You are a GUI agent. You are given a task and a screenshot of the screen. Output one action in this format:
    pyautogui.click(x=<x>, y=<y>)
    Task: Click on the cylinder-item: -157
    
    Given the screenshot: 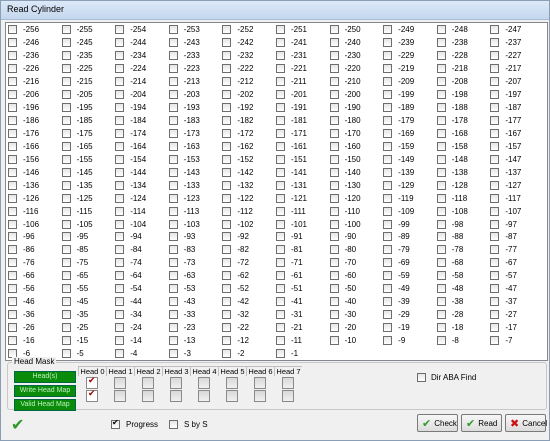 What is the action you would take?
    pyautogui.click(x=517, y=146)
    